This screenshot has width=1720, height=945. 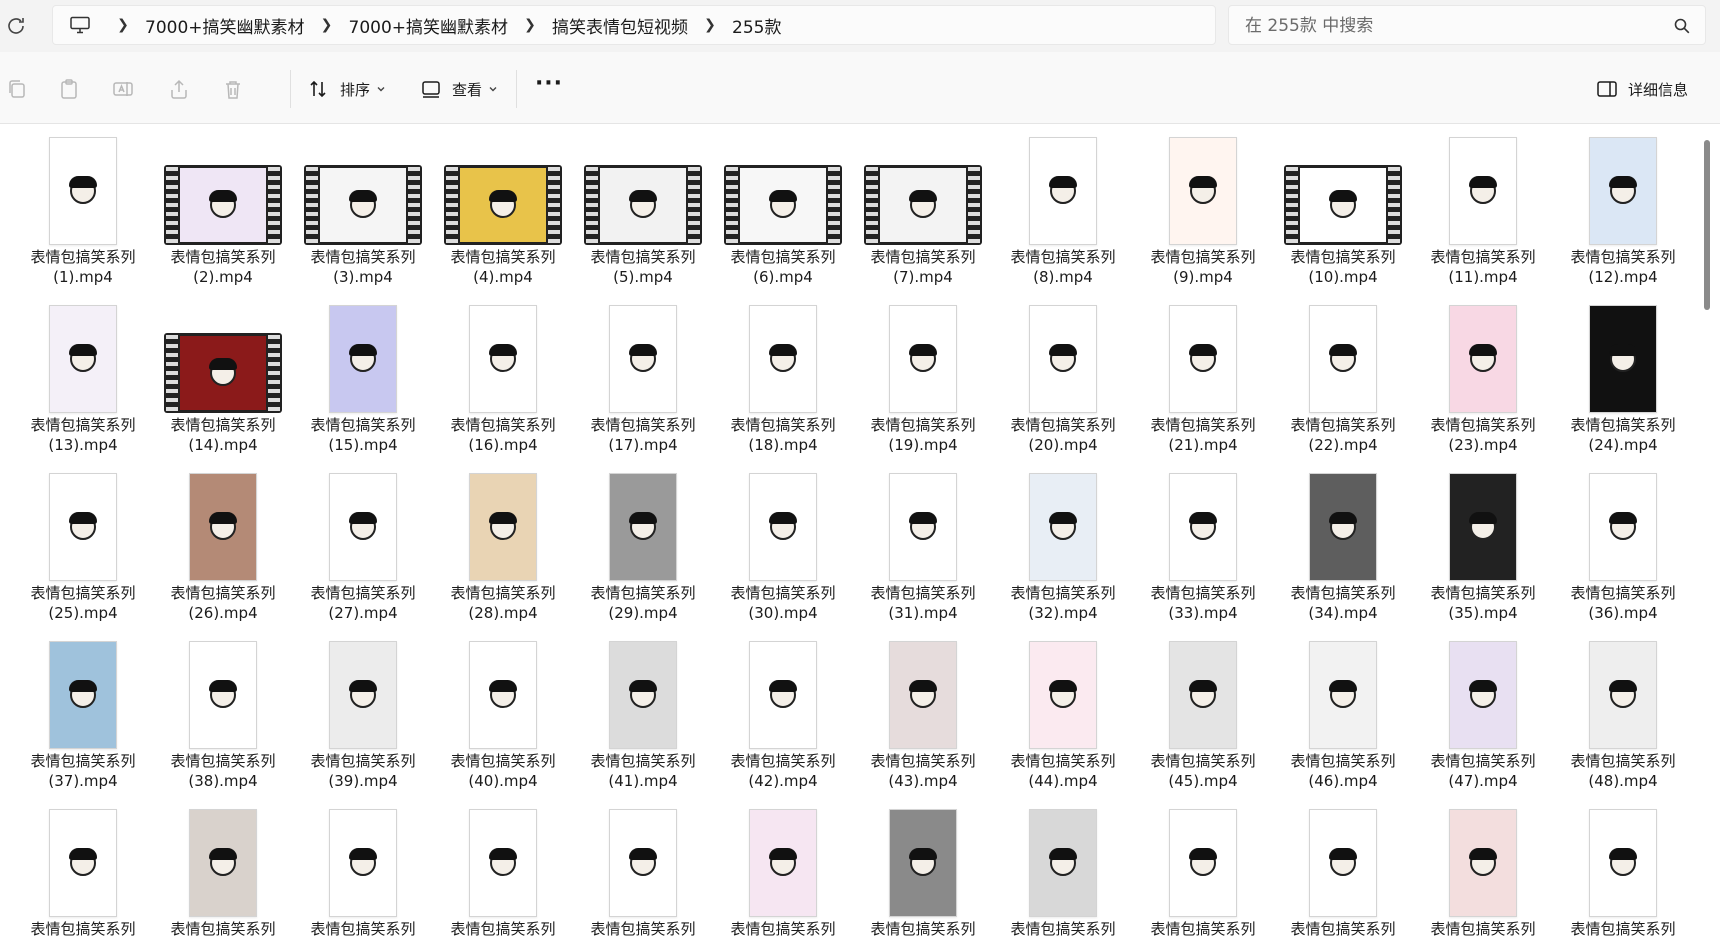 What do you see at coordinates (459, 89) in the screenshot?
I see `view-button: 查看` at bounding box center [459, 89].